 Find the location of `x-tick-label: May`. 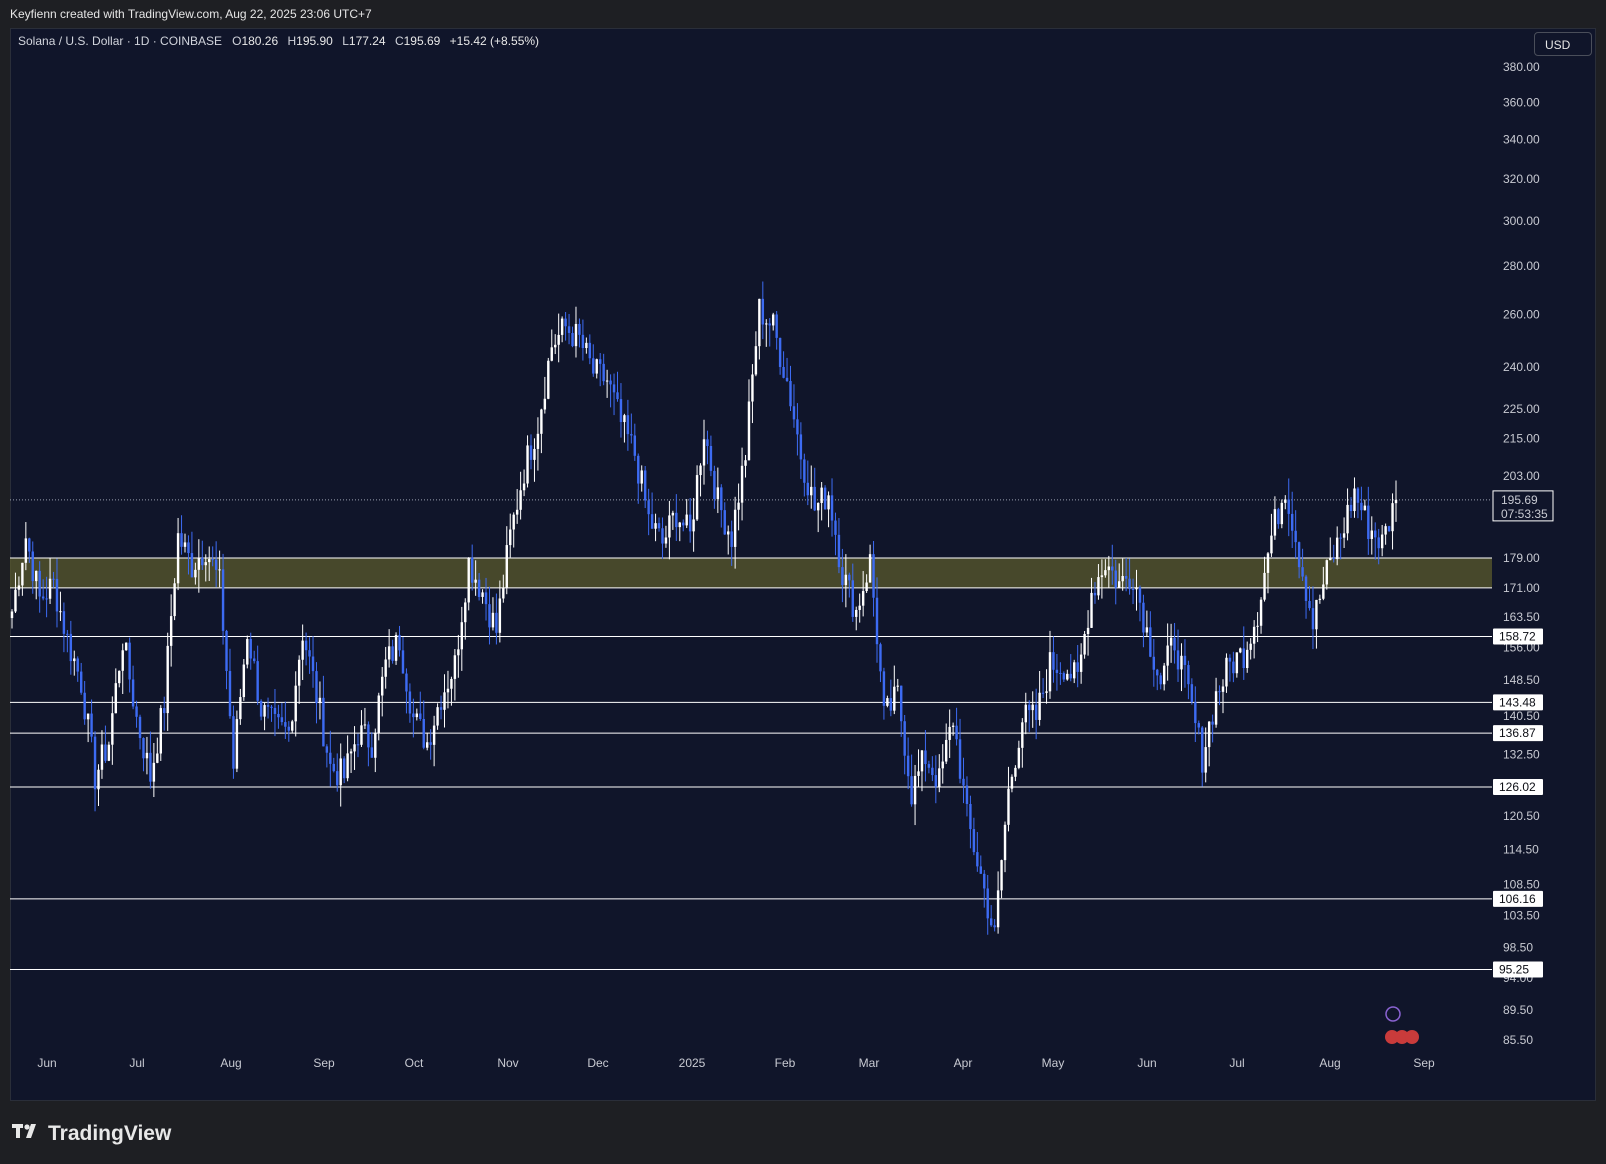

x-tick-label: May is located at coordinates (1053, 1063).